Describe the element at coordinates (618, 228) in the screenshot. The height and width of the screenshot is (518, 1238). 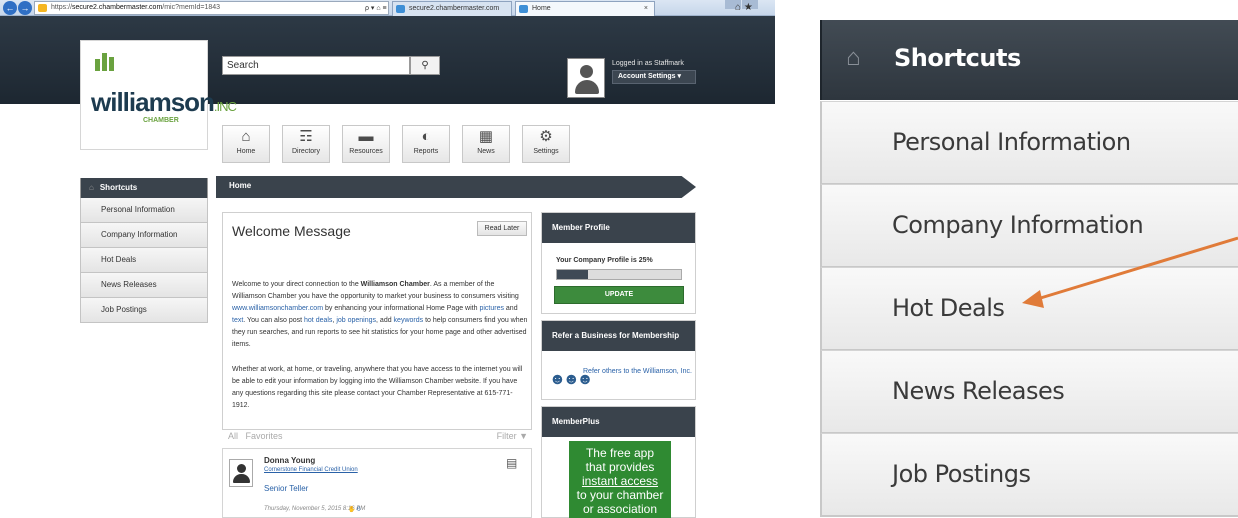
I see `member-profile-title: Member Profile` at that location.